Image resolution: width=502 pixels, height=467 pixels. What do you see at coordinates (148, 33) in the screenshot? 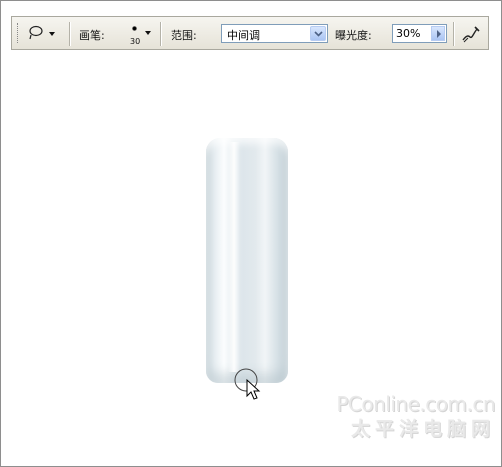
I see `brush-picker-caret` at bounding box center [148, 33].